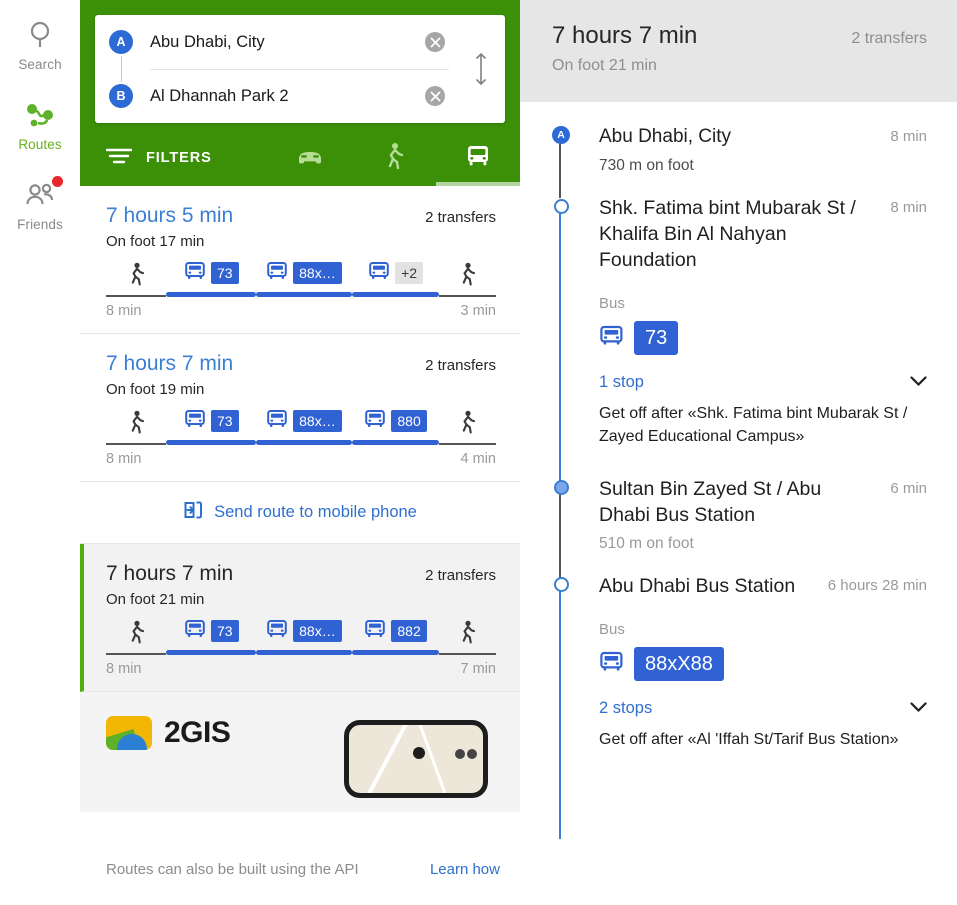 The image size is (957, 905). I want to click on app-promo-banner: 2GIS, so click(300, 752).